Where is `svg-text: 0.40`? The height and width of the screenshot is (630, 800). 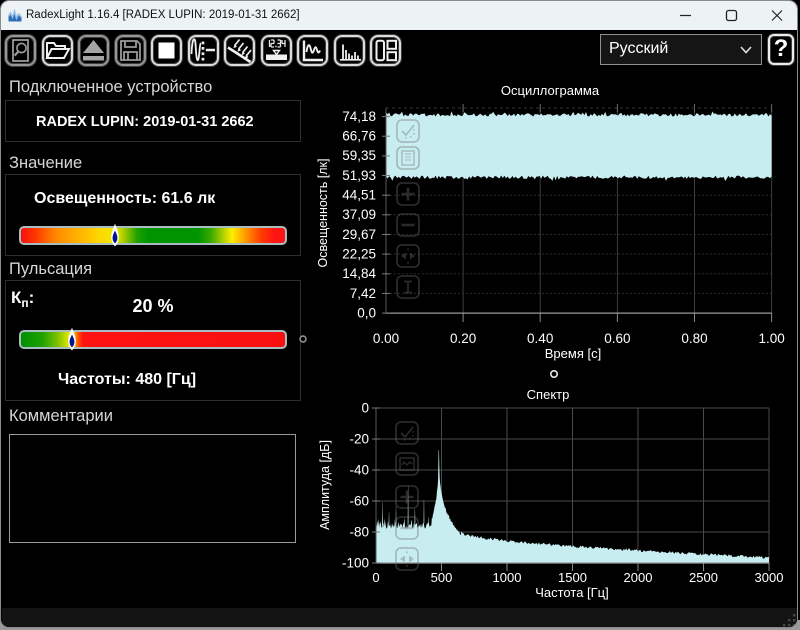 svg-text: 0.40 is located at coordinates (540, 338).